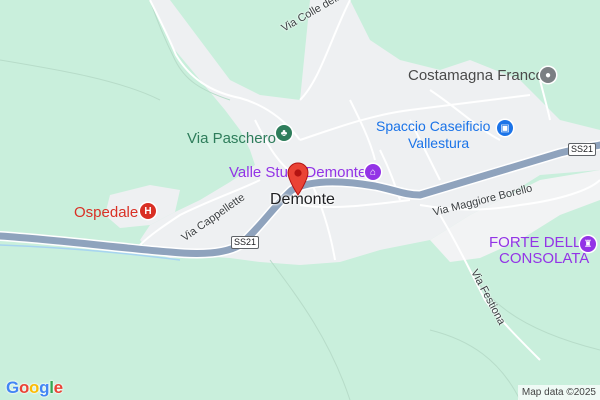  What do you see at coordinates (438, 143) in the screenshot?
I see `poi-label-caseificio-2: Vallestura` at bounding box center [438, 143].